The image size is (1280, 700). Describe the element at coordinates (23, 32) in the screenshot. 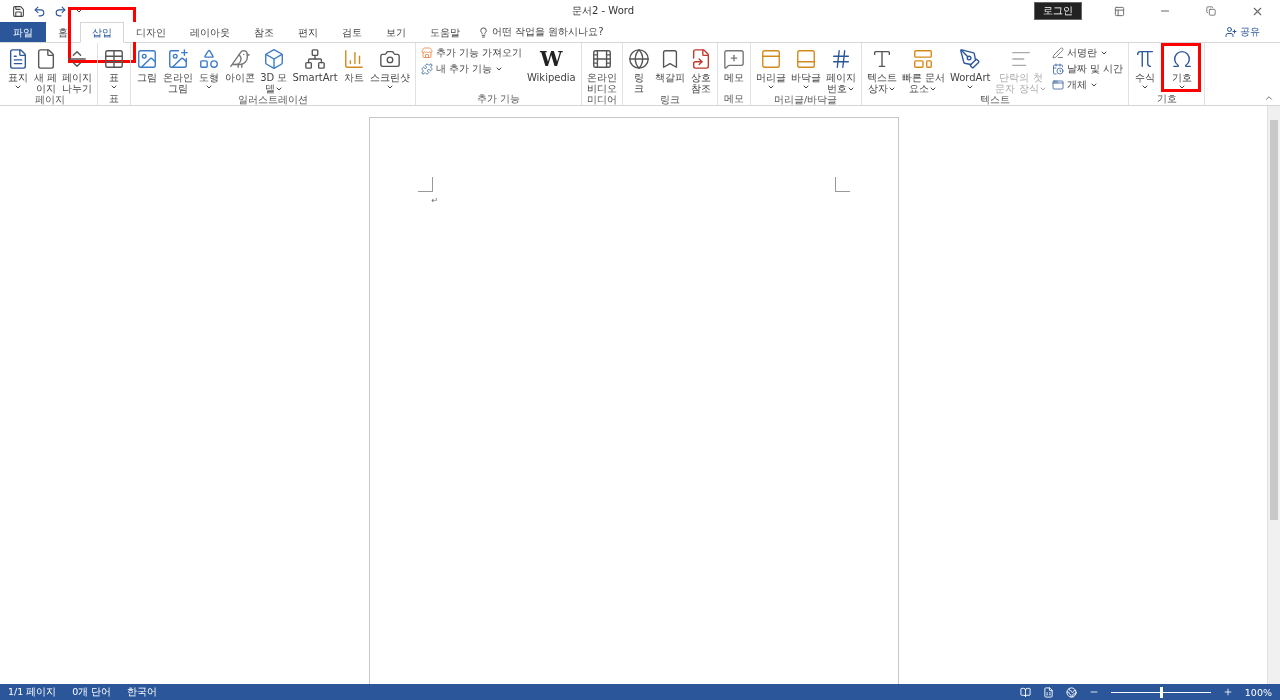

I see `file-tab: 파일` at that location.